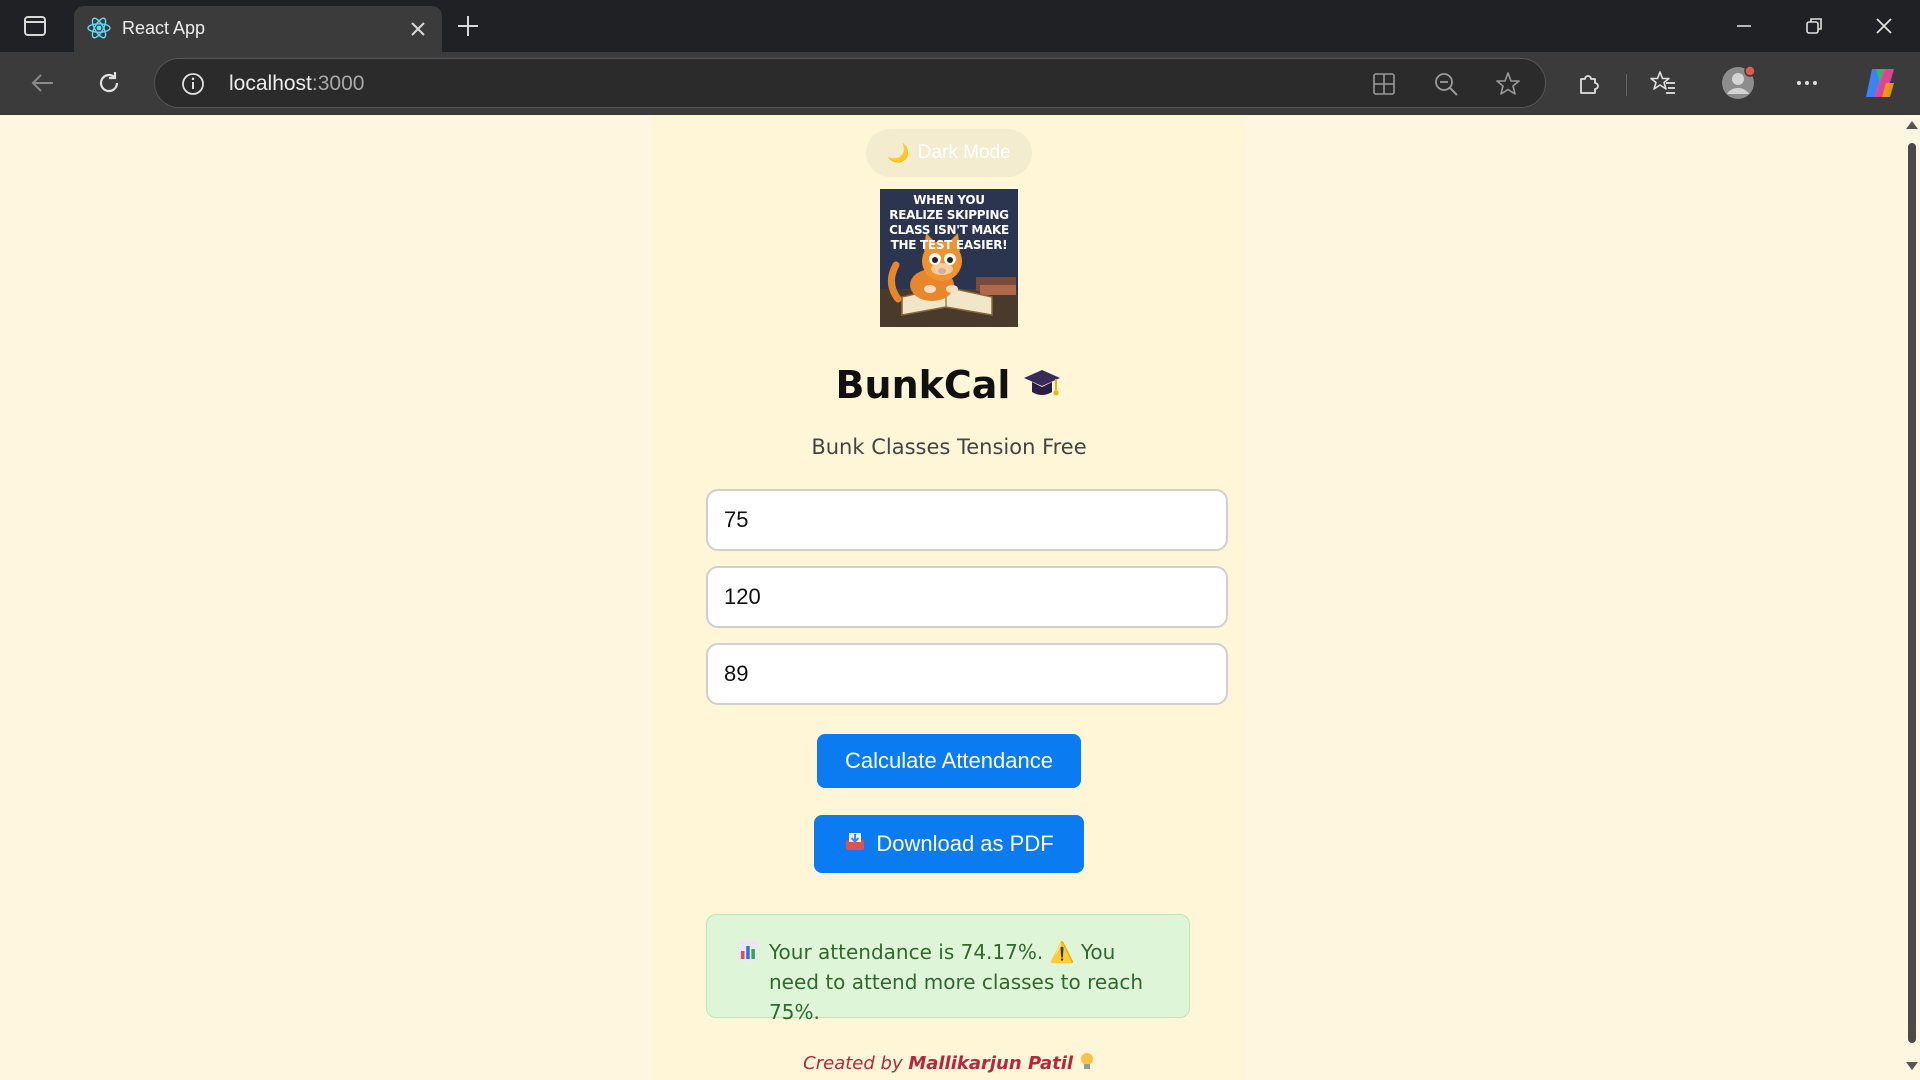  What do you see at coordinates (967, 597) in the screenshot?
I see `total-classes-input` at bounding box center [967, 597].